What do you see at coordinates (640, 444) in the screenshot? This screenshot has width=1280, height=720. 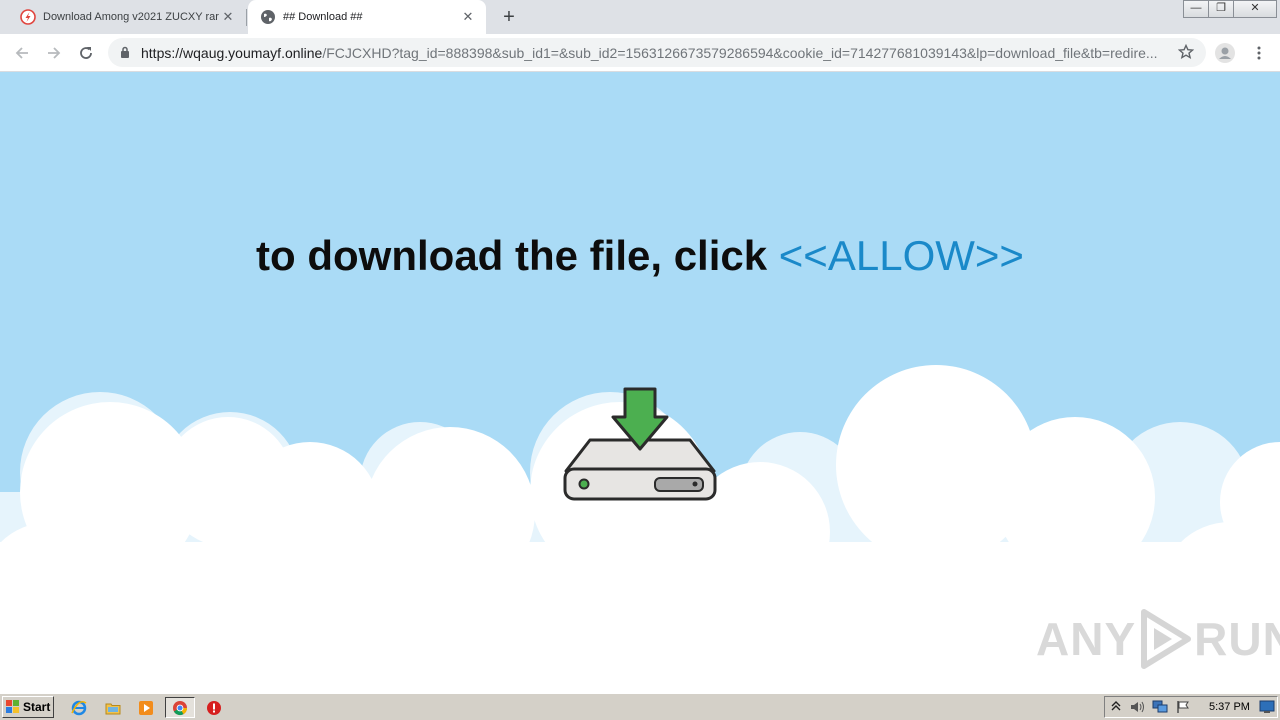 I see `hard-drive-download-icon` at bounding box center [640, 444].